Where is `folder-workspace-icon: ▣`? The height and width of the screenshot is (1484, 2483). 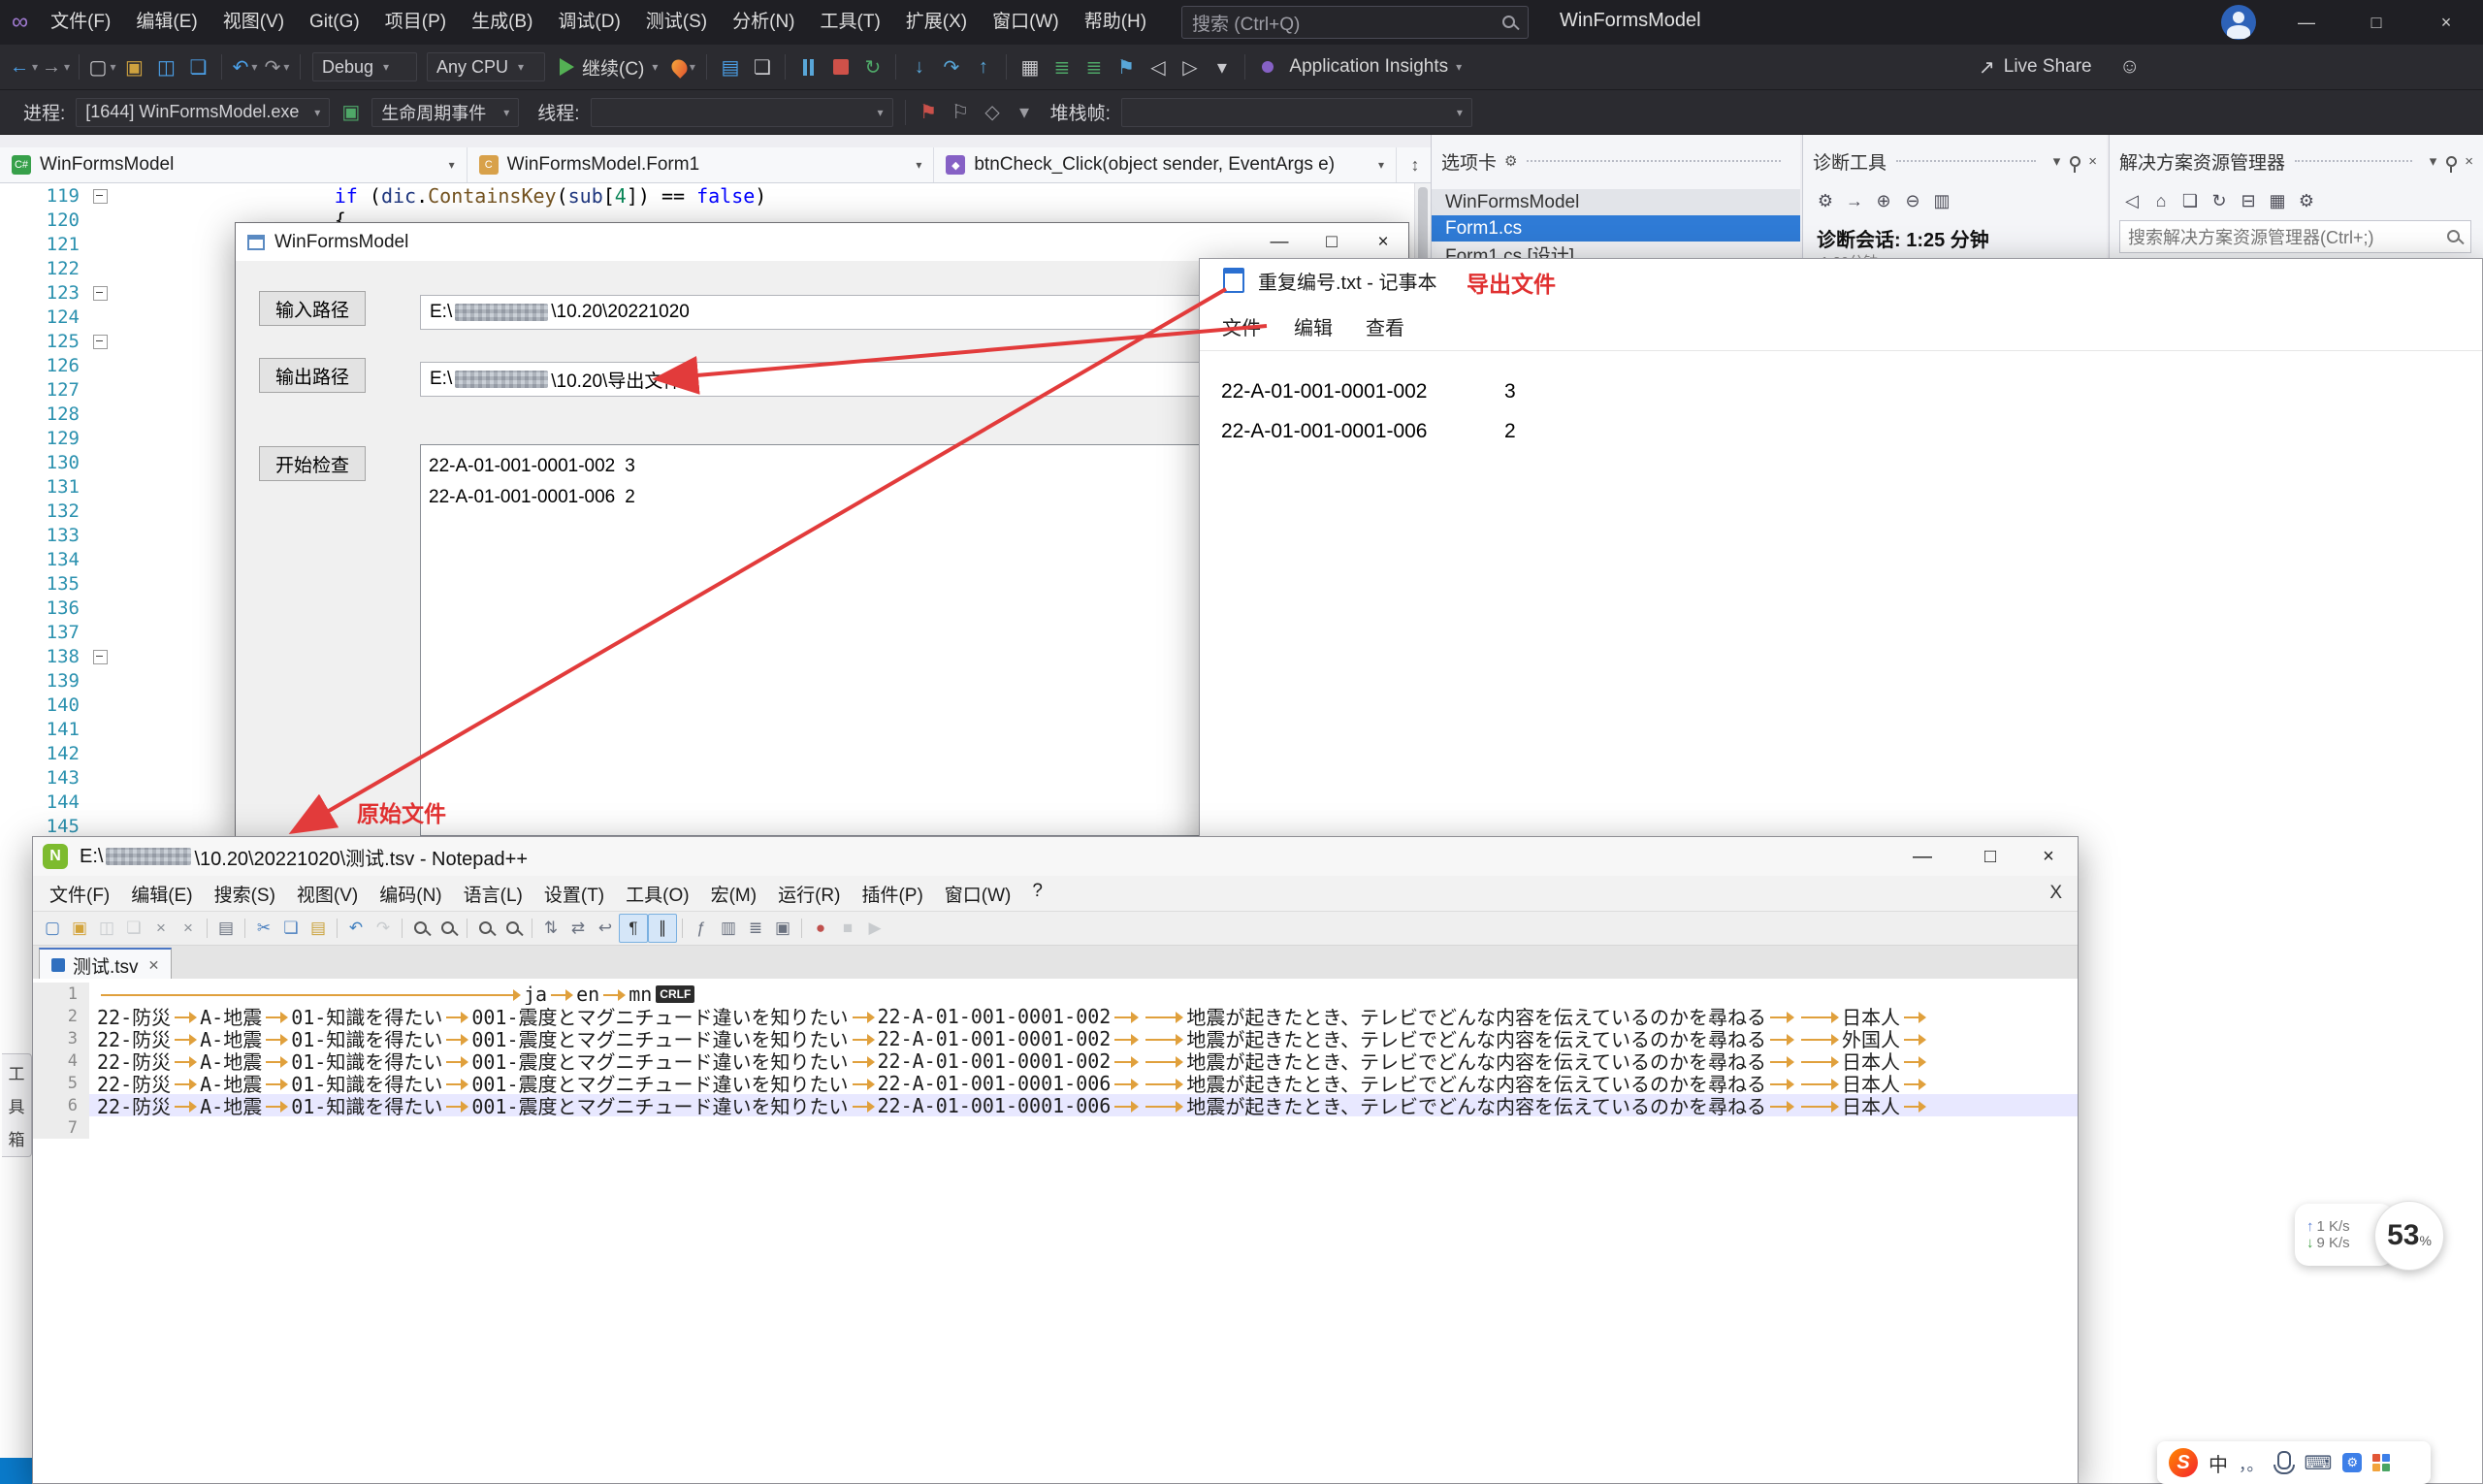 folder-workspace-icon: ▣ is located at coordinates (783, 928).